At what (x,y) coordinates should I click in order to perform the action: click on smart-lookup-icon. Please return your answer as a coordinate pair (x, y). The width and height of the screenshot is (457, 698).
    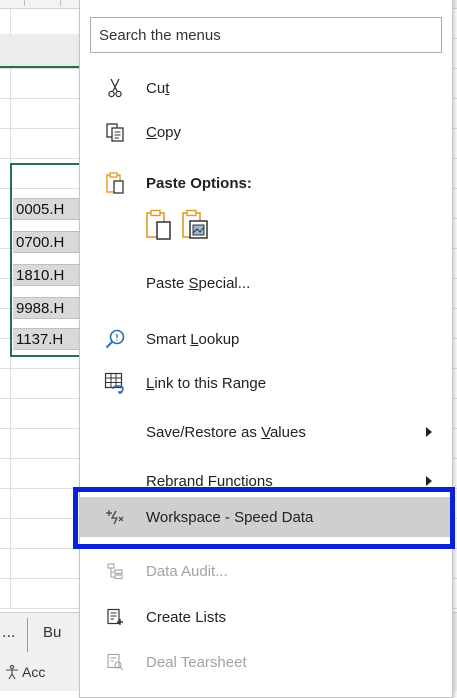
    Looking at the image, I should click on (115, 339).